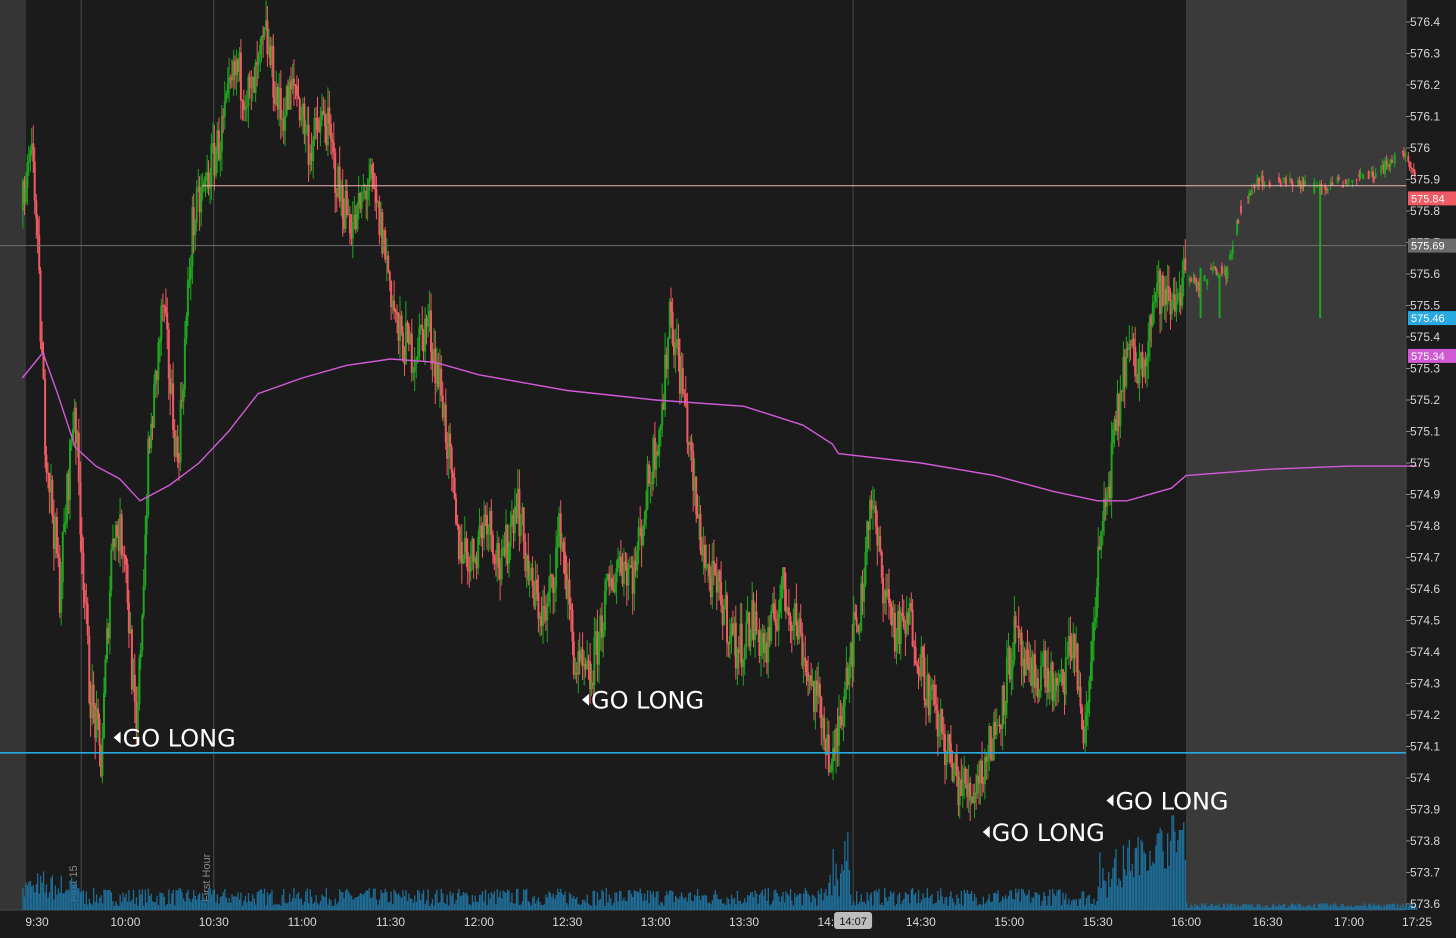  What do you see at coordinates (1428, 357) in the screenshot?
I see `price-tag-label: 575.34` at bounding box center [1428, 357].